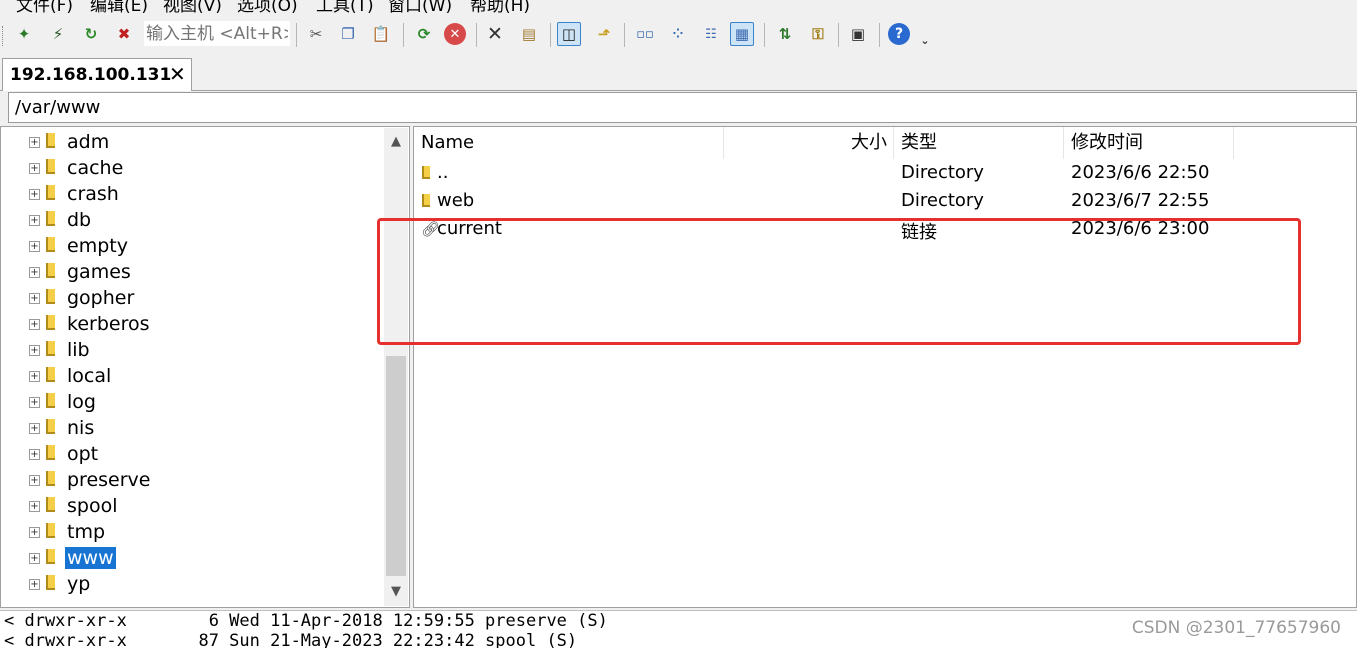 This screenshot has height=648, width=1357. What do you see at coordinates (396, 466) in the screenshot?
I see `scrollbar-thumb` at bounding box center [396, 466].